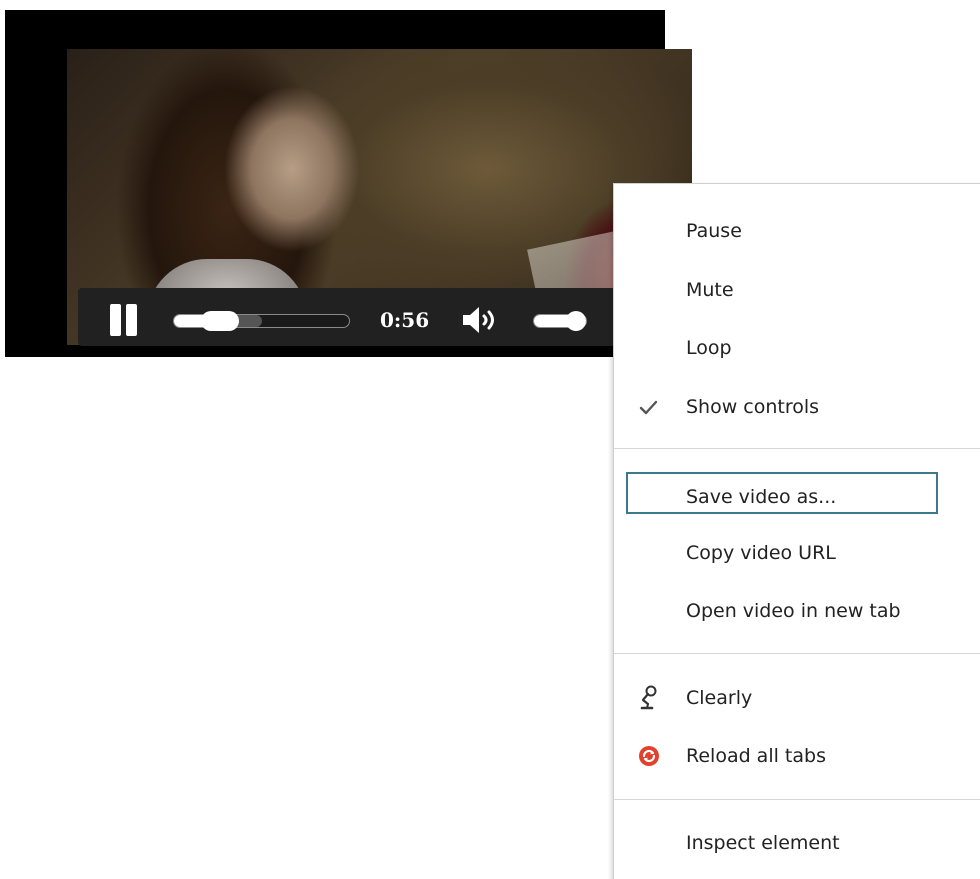 Image resolution: width=980 pixels, height=879 pixels. Describe the element at coordinates (261, 321) in the screenshot. I see `seek-slider` at that location.